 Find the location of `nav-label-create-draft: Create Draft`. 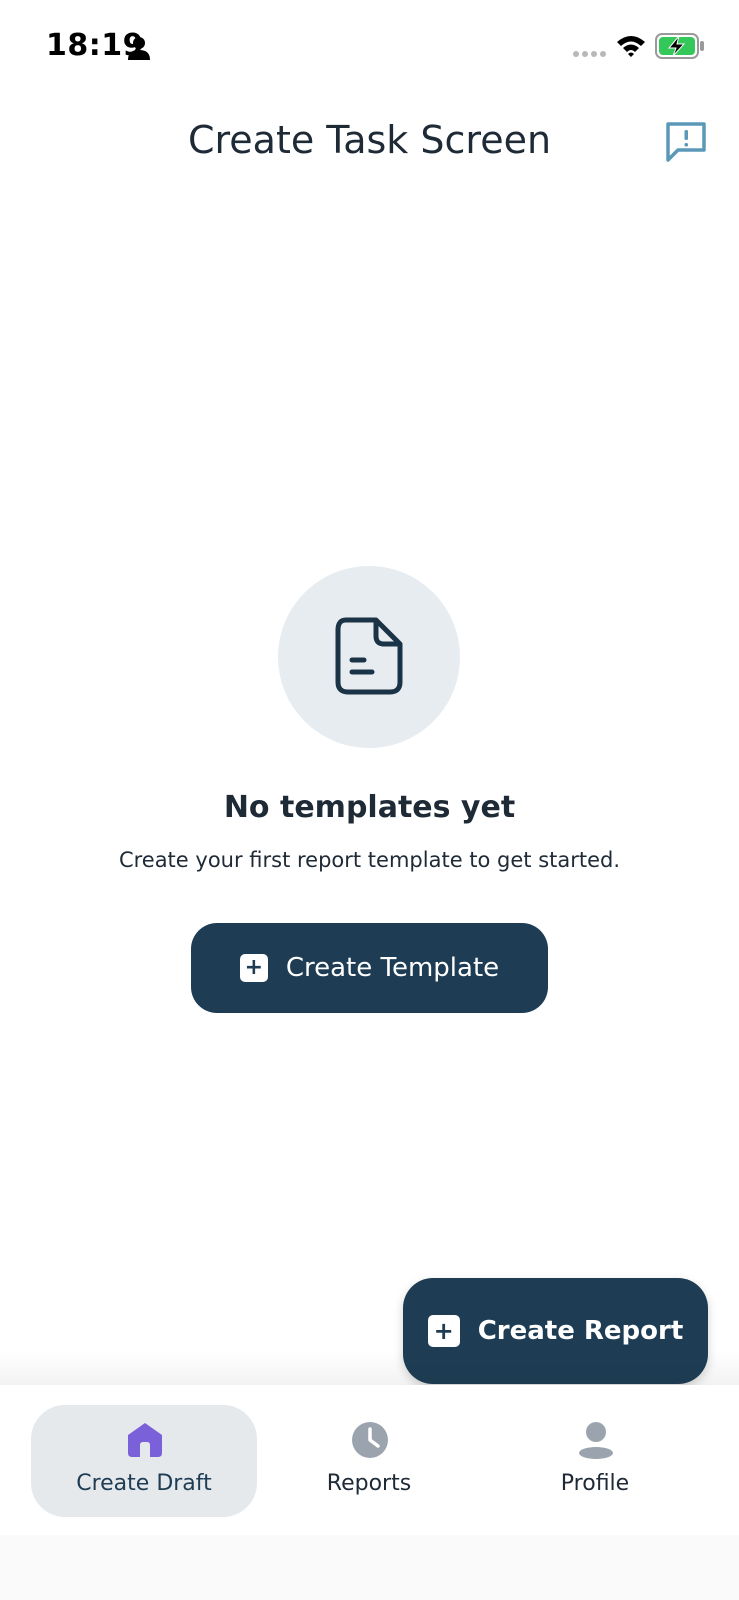

nav-label-create-draft: Create Draft is located at coordinates (144, 1483).